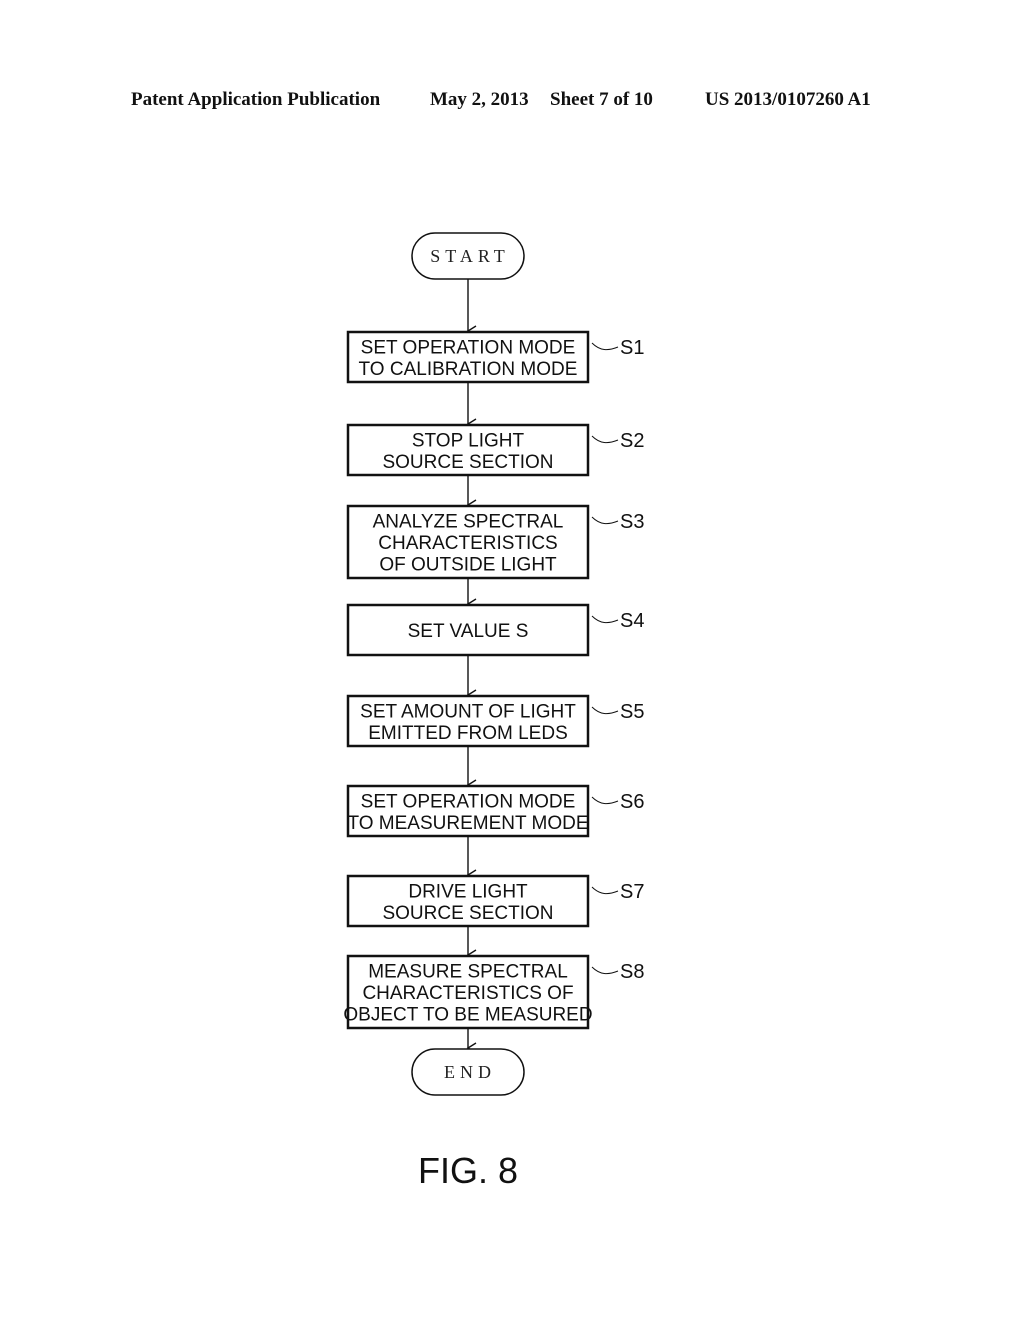 This screenshot has height=1320, width=1024. Describe the element at coordinates (467, 993) in the screenshot. I see `process-box-text: CHARACTERISTICS OF` at that location.